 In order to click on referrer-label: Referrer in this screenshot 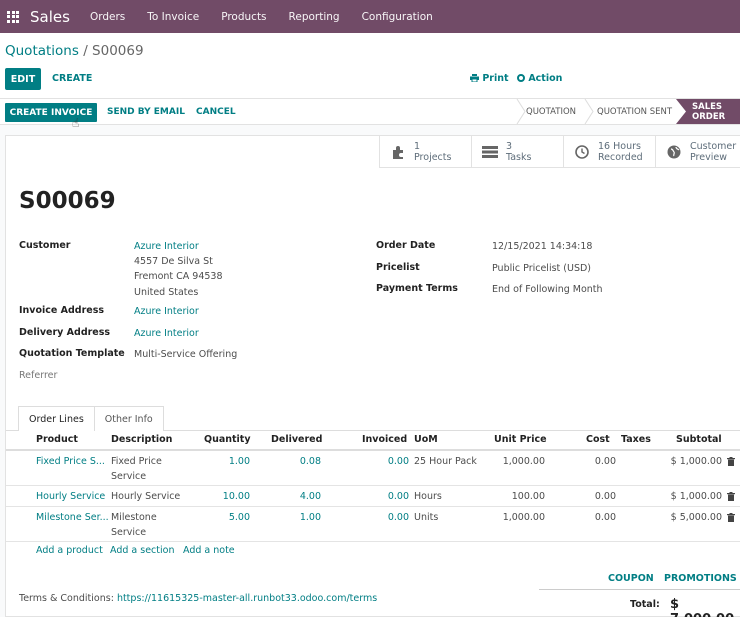, I will do `click(38, 375)`.